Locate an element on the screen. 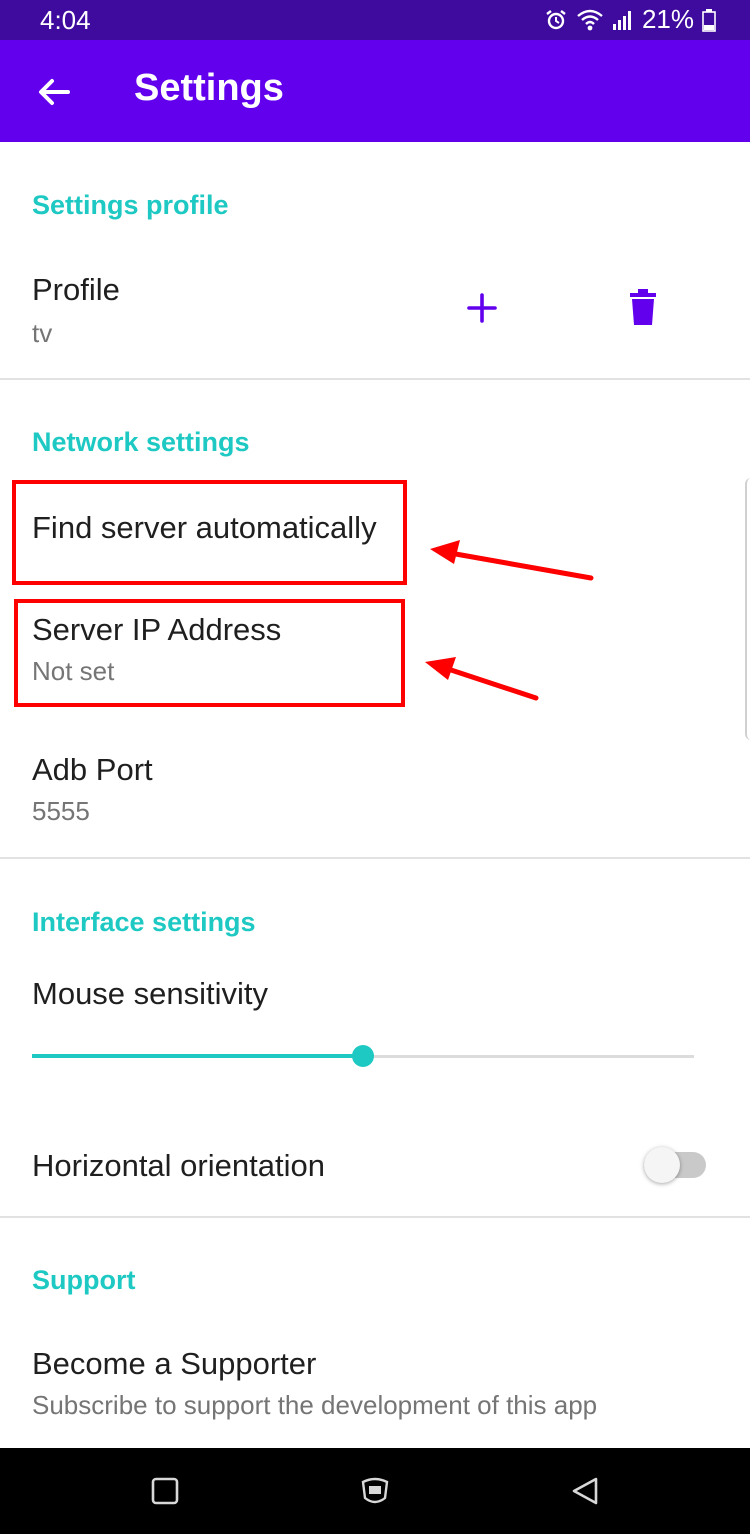 This screenshot has height=1534, width=750. mouse-sensitivity-slider is located at coordinates (363, 1057).